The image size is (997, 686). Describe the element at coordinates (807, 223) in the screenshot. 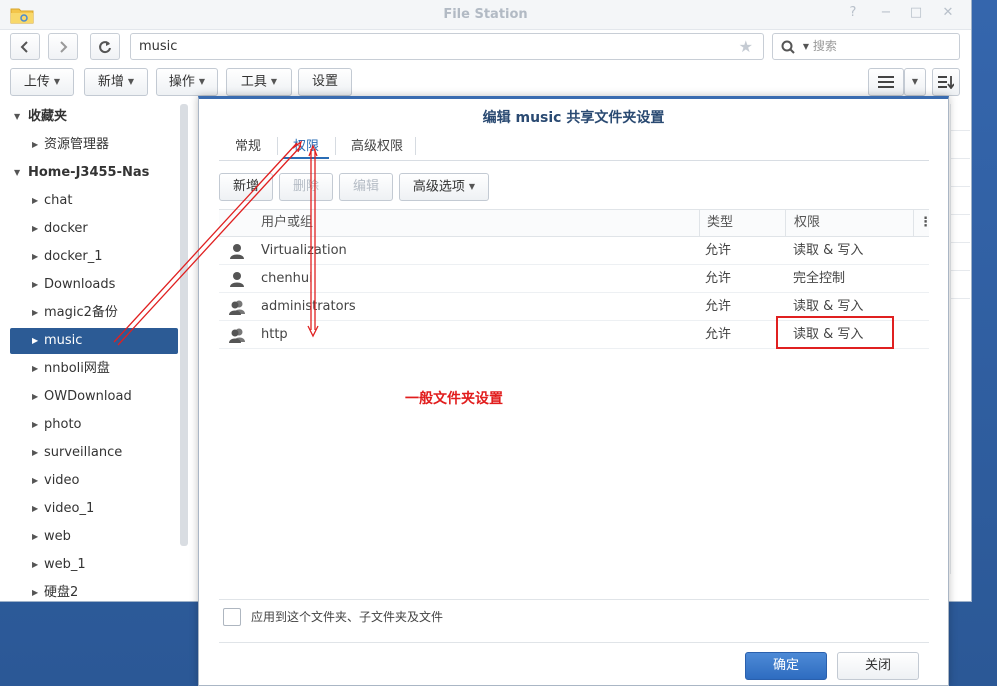

I see `column-permission: 权限` at that location.